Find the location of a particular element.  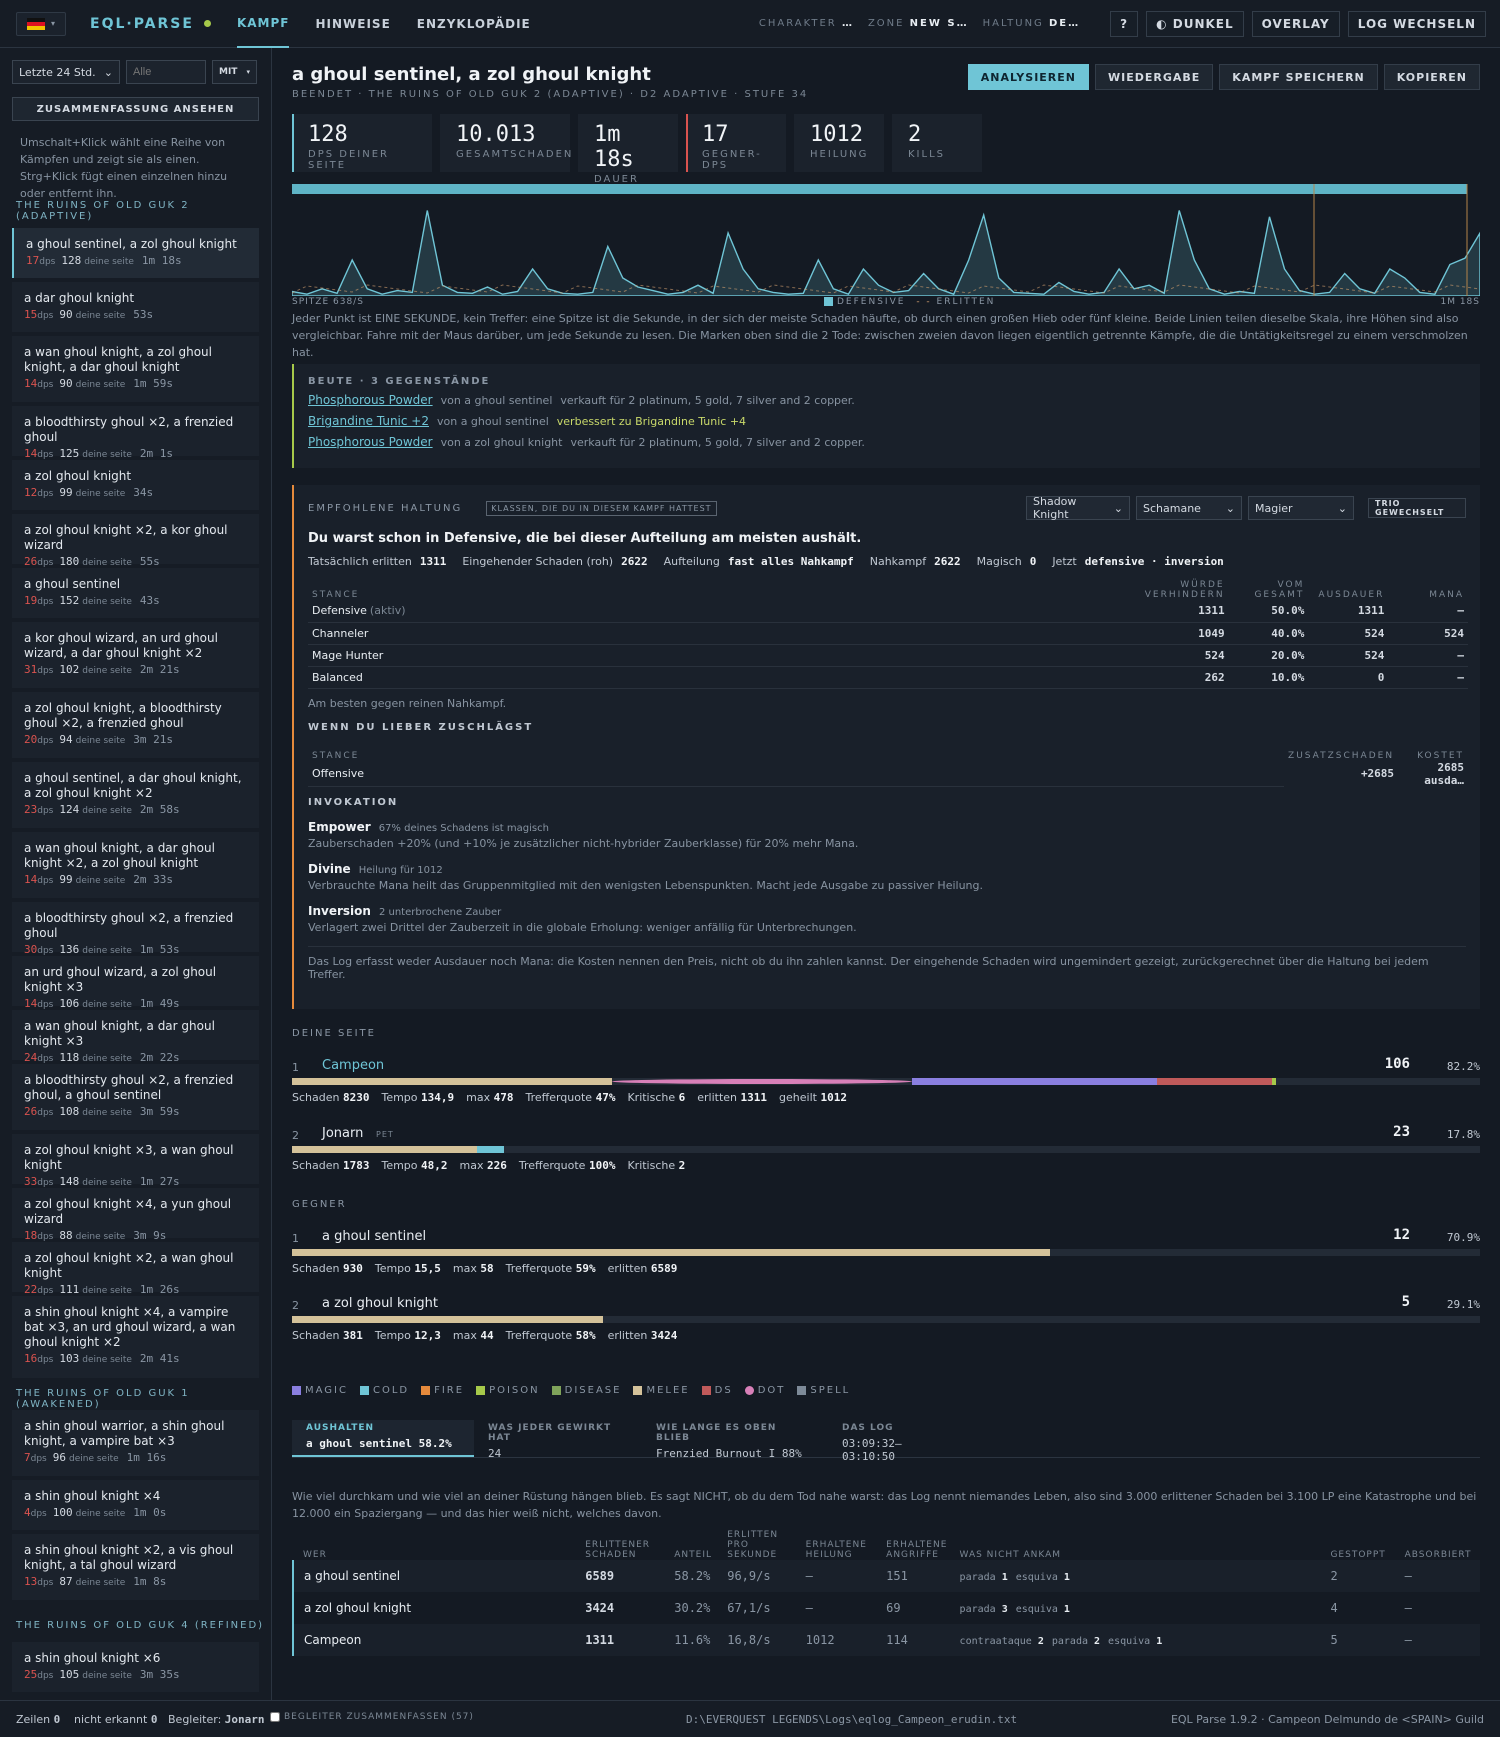

enemies-header: GEGNER is located at coordinates (319, 1204).